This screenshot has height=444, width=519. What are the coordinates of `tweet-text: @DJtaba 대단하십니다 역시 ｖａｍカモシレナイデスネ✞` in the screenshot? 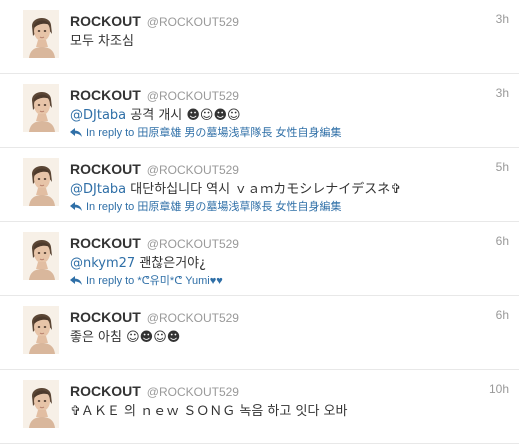 It's located at (289, 187).